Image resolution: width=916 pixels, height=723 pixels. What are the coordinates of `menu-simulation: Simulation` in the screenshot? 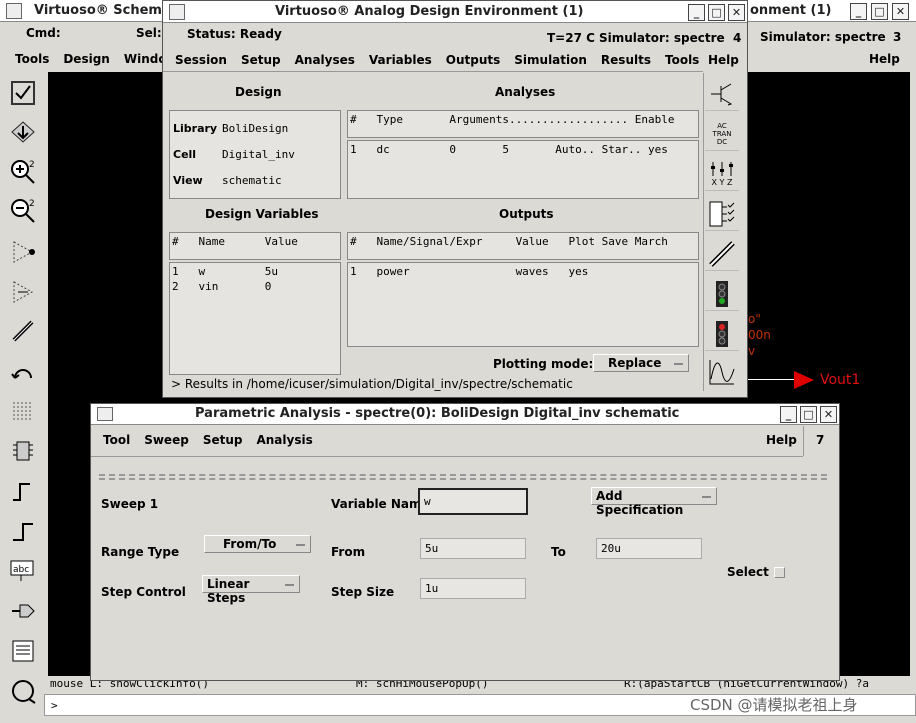 It's located at (550, 60).